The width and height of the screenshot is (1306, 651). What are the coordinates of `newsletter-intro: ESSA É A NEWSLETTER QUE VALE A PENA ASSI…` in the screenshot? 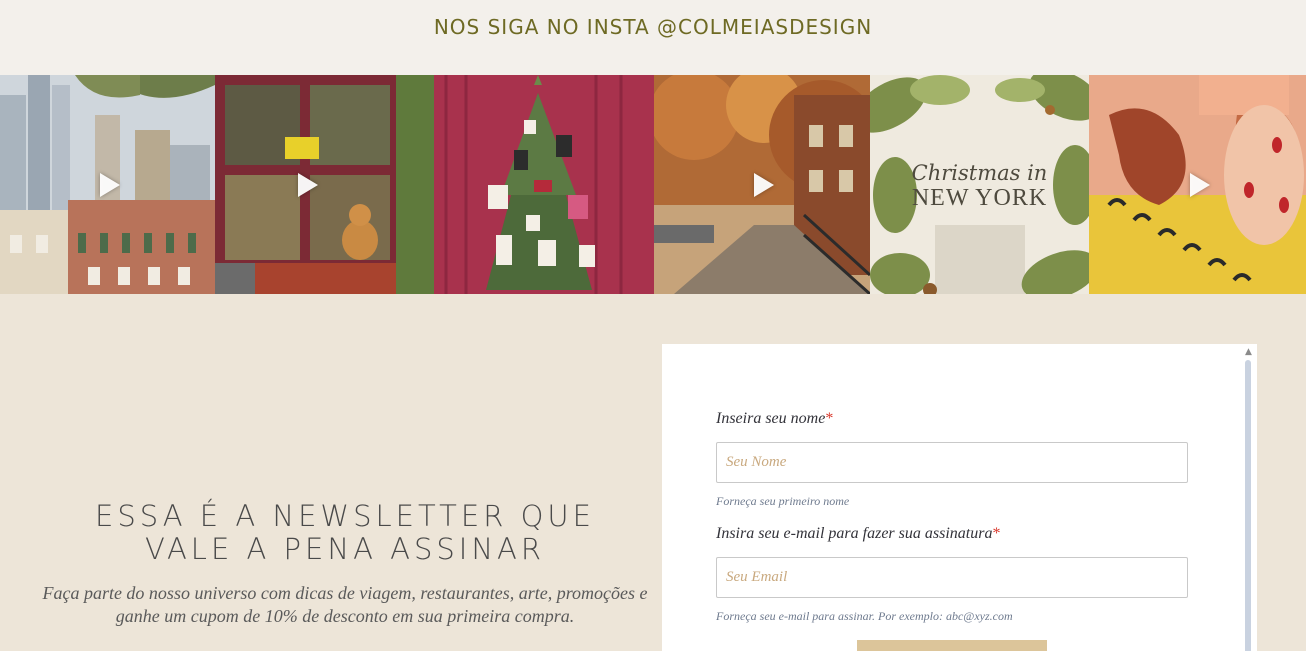 It's located at (345, 564).